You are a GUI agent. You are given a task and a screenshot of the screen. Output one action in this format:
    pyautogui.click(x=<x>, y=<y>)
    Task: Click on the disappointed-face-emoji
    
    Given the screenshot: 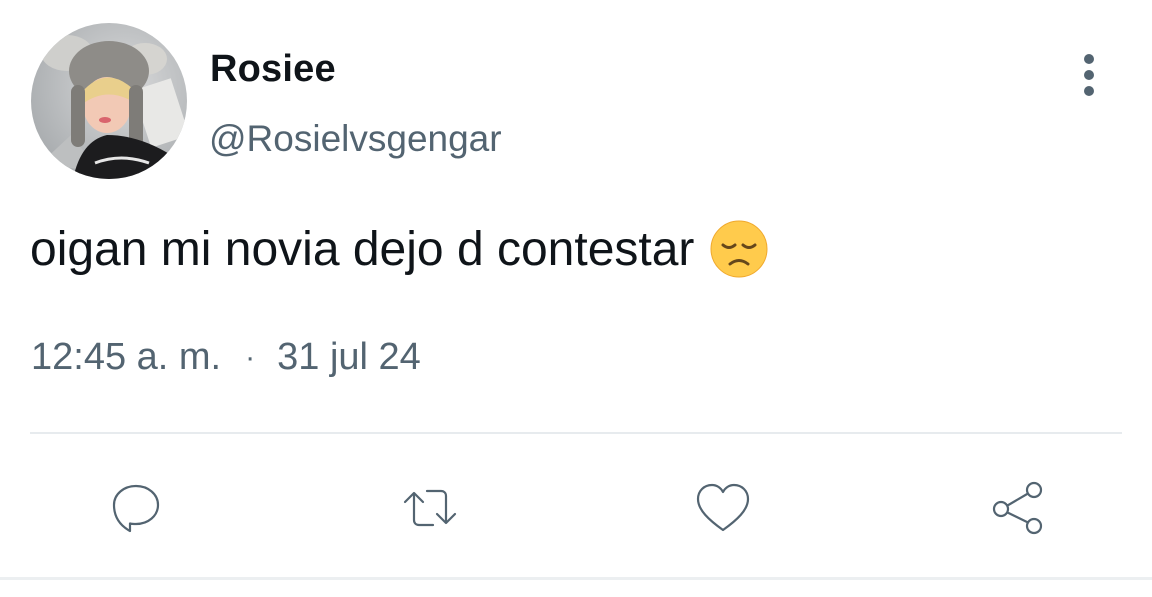 What is the action you would take?
    pyautogui.click(x=739, y=249)
    